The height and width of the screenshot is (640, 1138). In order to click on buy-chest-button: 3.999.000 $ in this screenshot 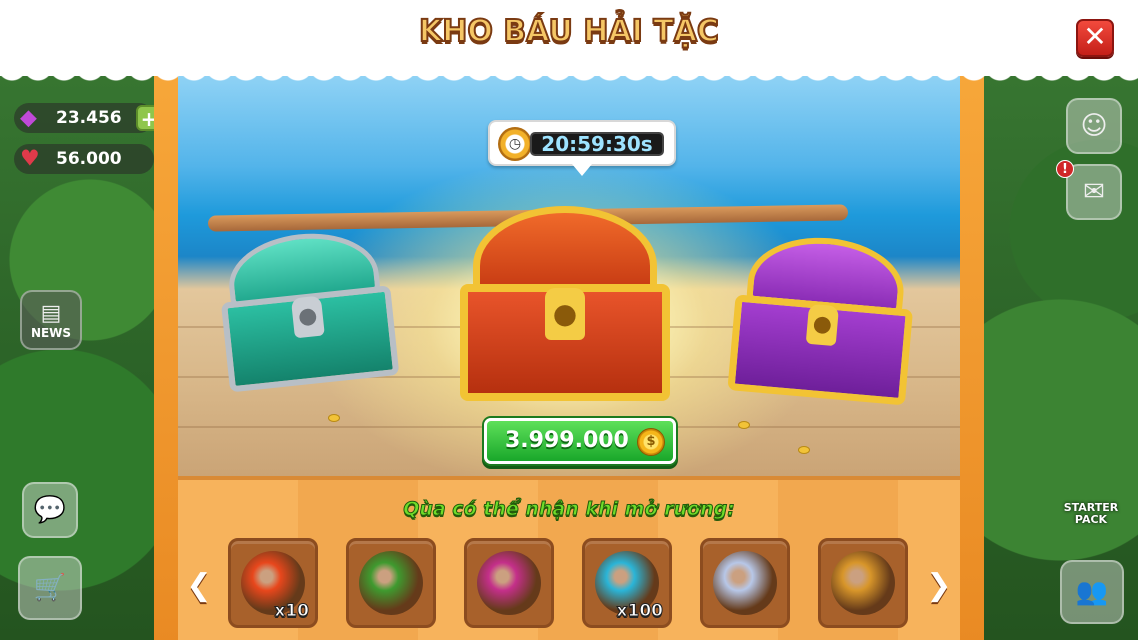, I will do `click(580, 441)`.